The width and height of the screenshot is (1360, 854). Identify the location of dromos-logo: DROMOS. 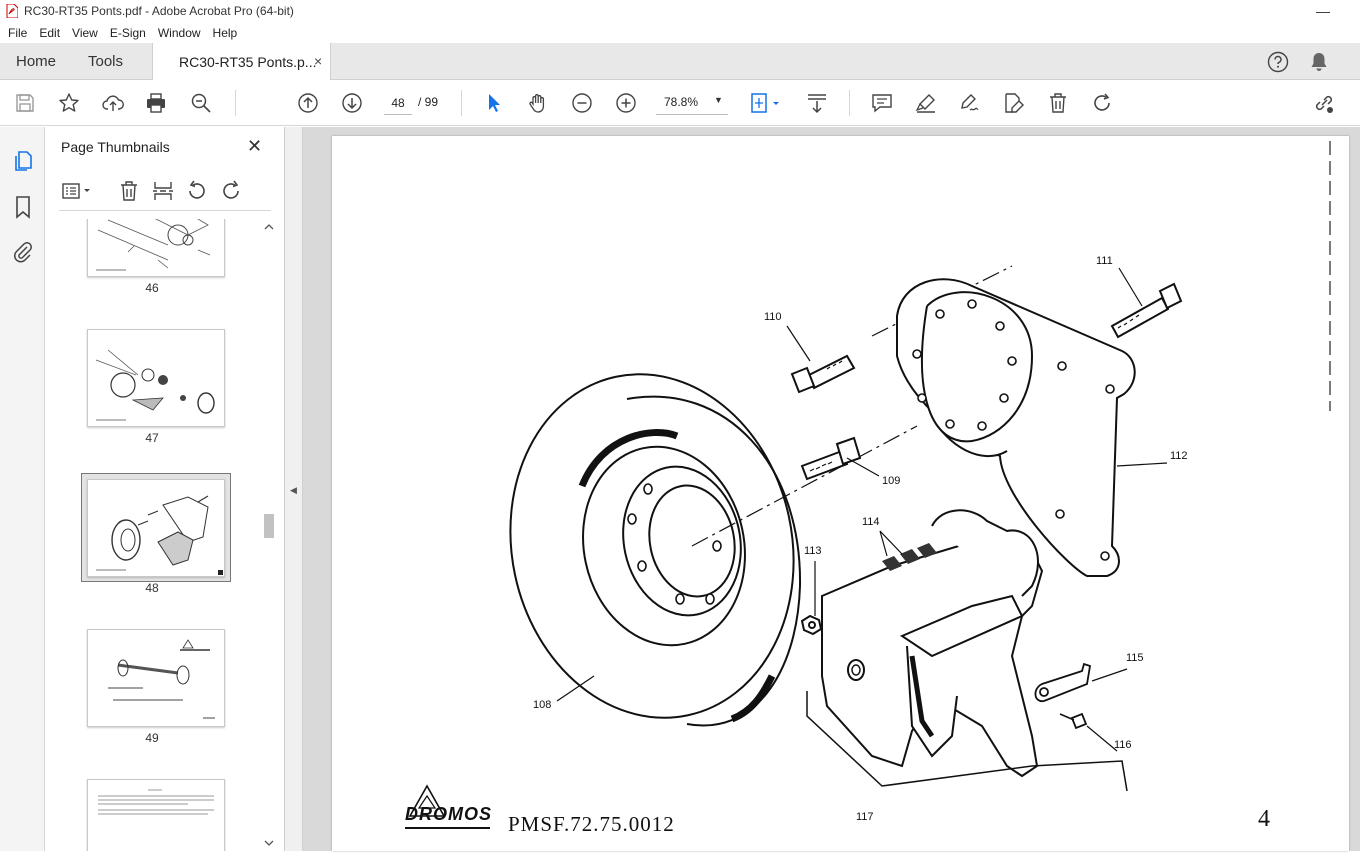
(448, 806).